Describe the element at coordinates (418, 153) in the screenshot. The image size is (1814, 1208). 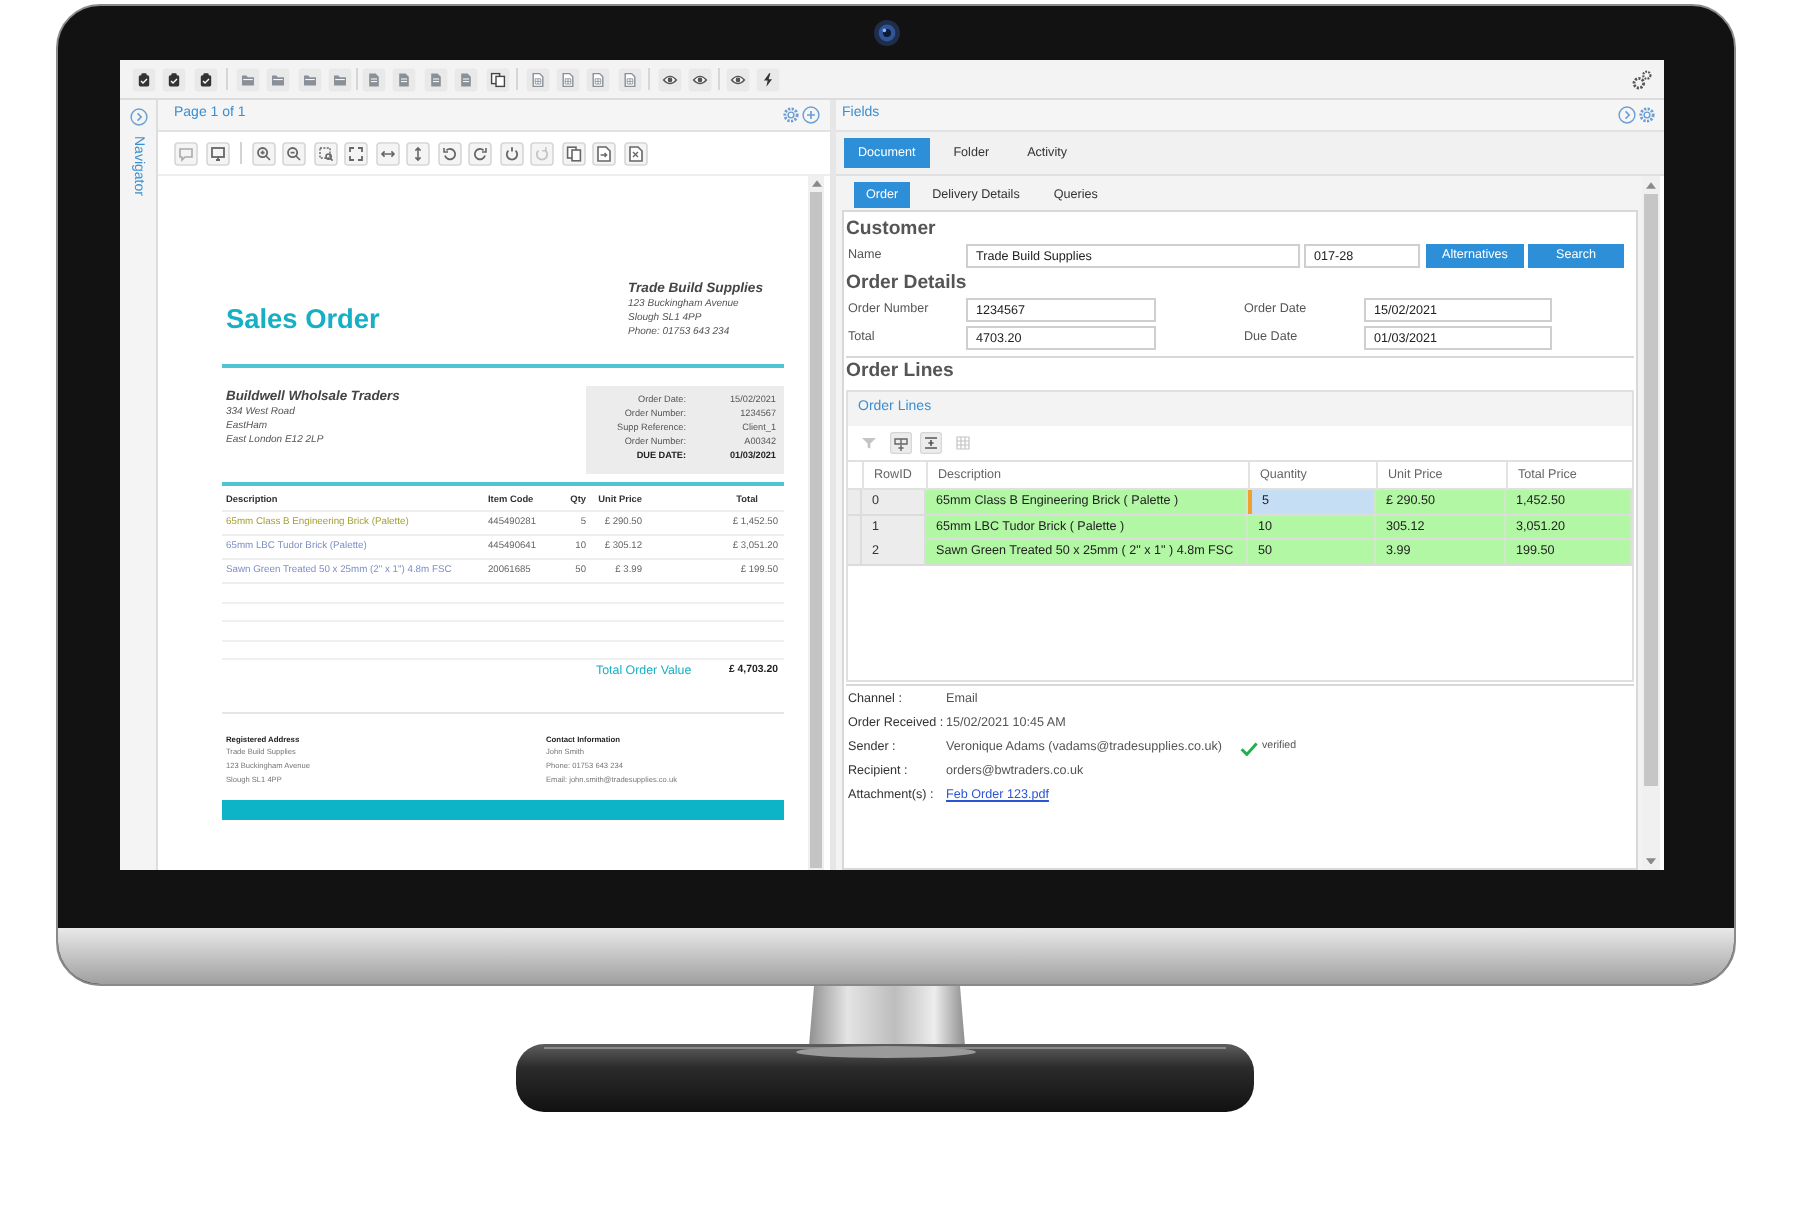
I see `vertical-arrows-icon` at that location.